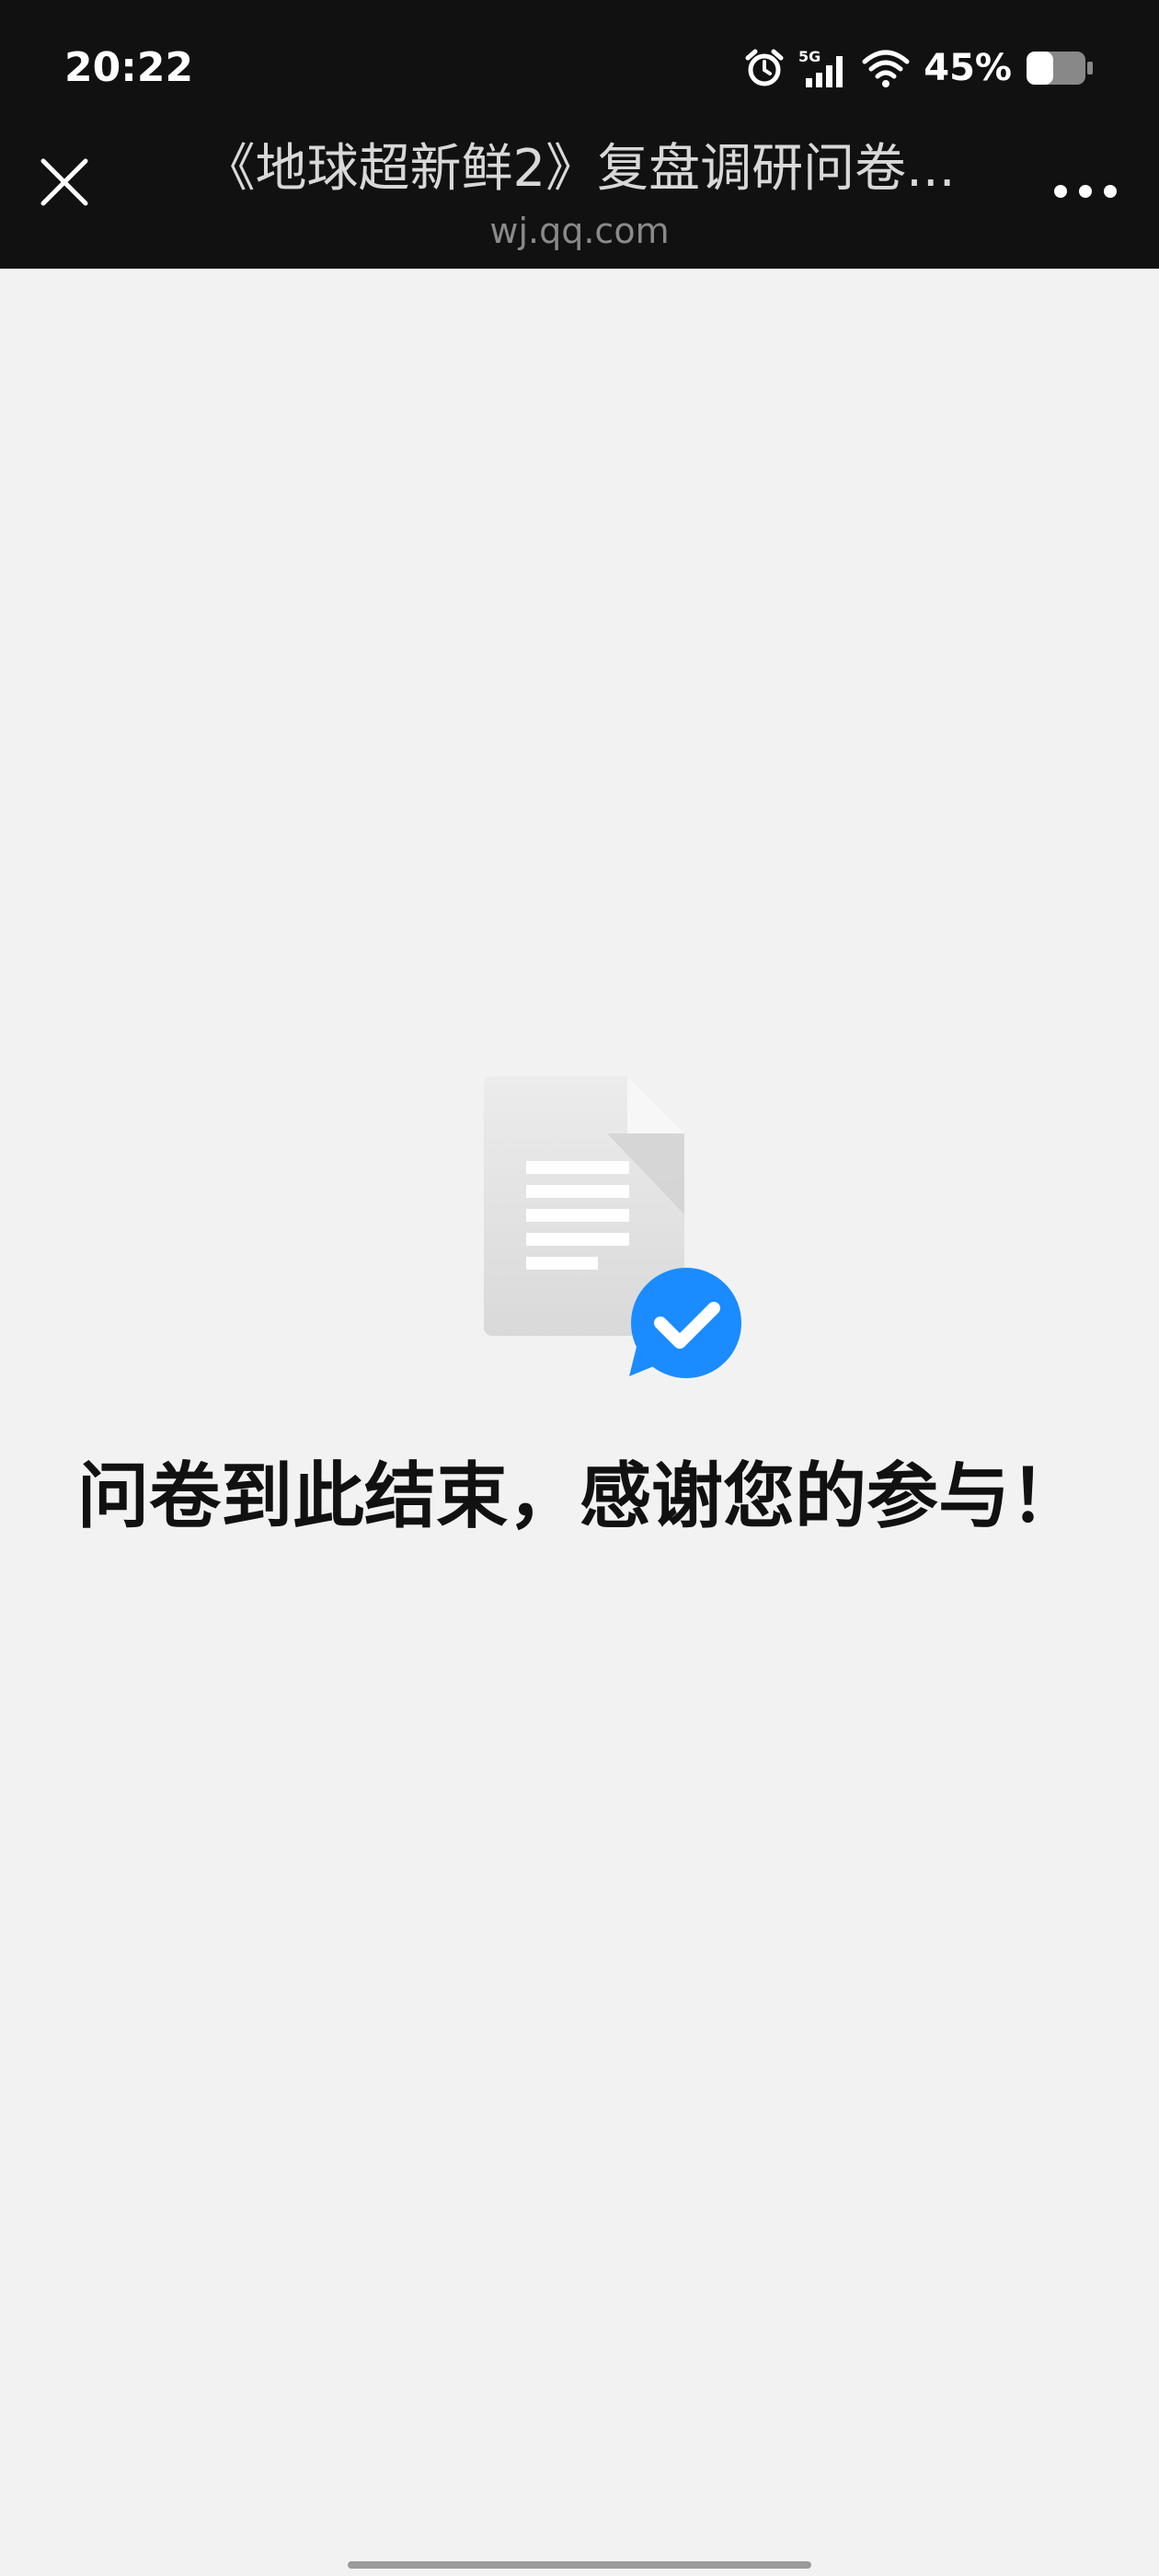 The width and height of the screenshot is (1159, 2576). I want to click on home-indicator, so click(579, 2565).